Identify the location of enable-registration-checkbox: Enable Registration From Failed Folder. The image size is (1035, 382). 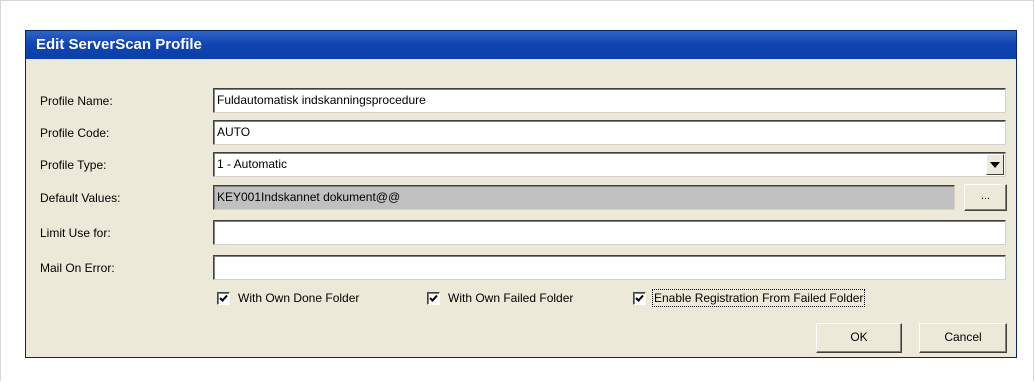
(749, 298).